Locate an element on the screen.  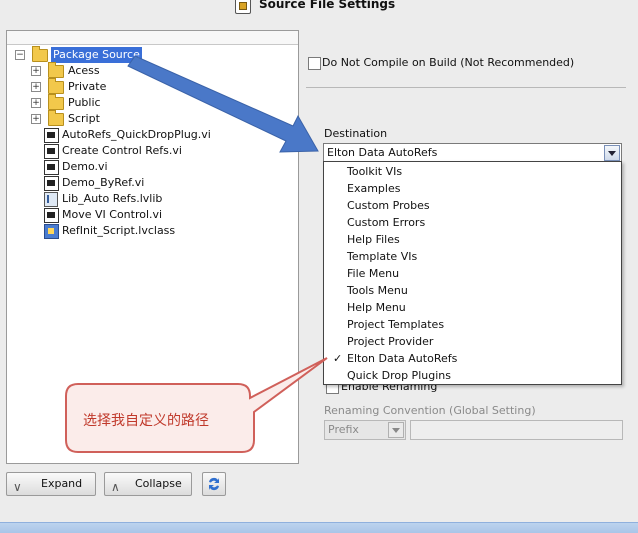
do-not-compile-checkbox is located at coordinates (314, 63).